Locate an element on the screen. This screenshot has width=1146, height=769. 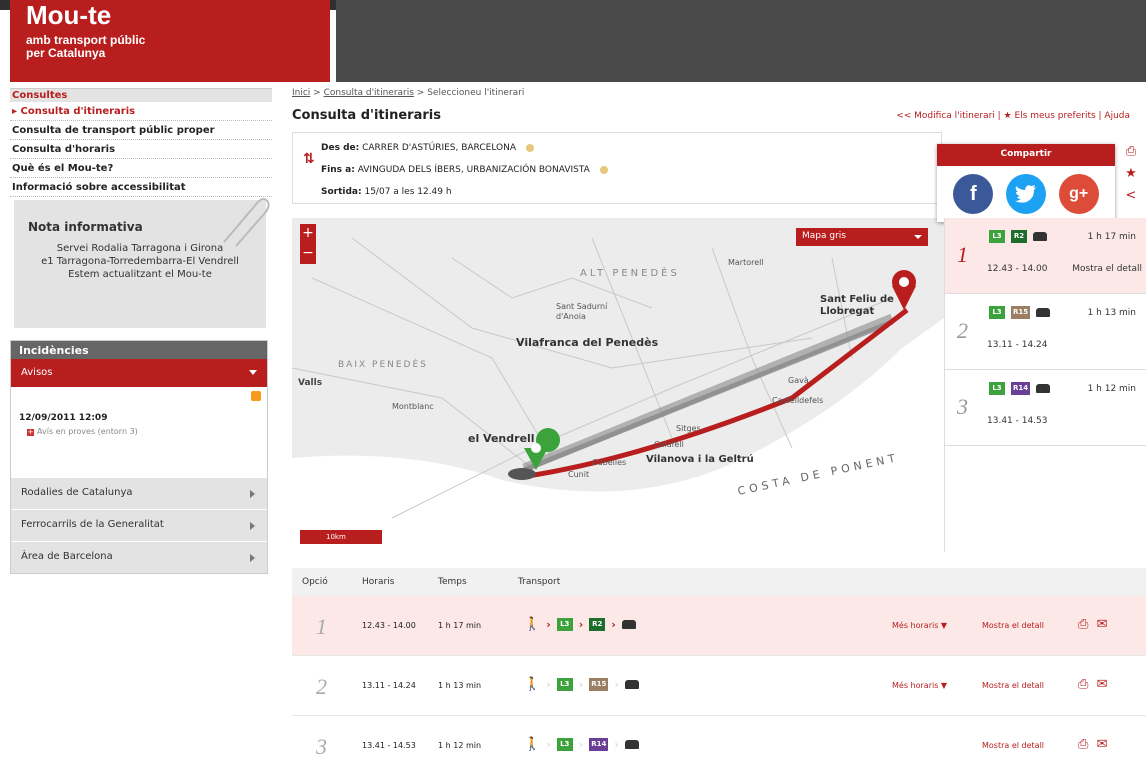
info-note-line: e1 Tarragona-Torredembarra-El Vendrell is located at coordinates (140, 261).